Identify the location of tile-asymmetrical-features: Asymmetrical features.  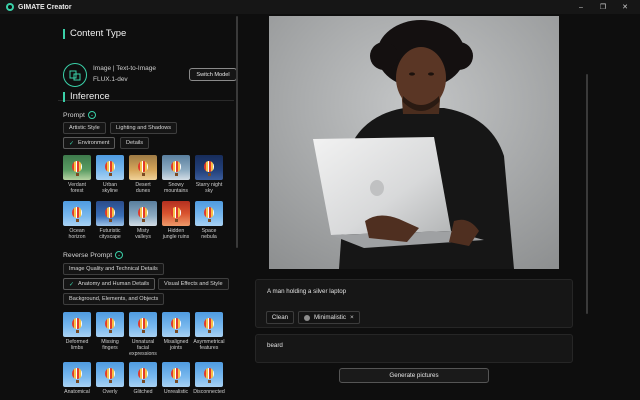
(209, 331).